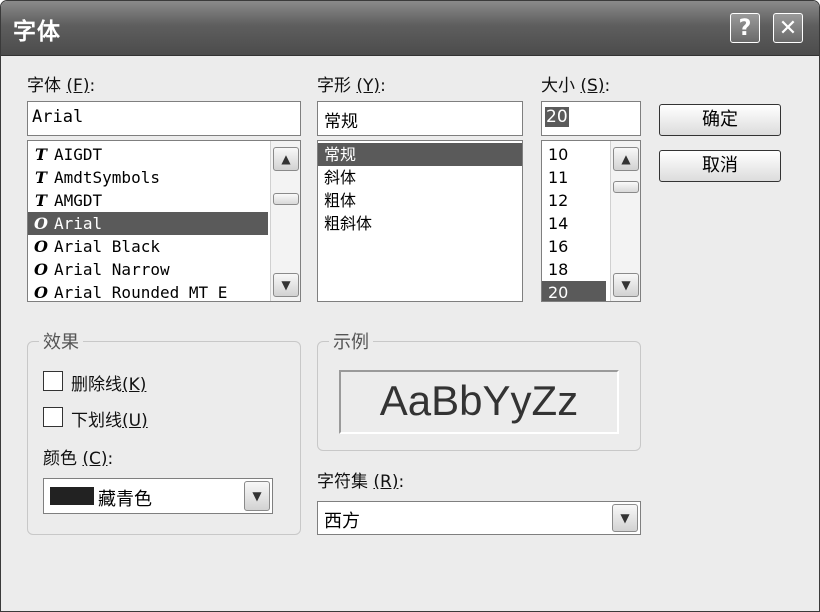 This screenshot has height=612, width=820. What do you see at coordinates (141, 292) in the screenshot?
I see `list-item-label: Arial Rounded MT E` at bounding box center [141, 292].